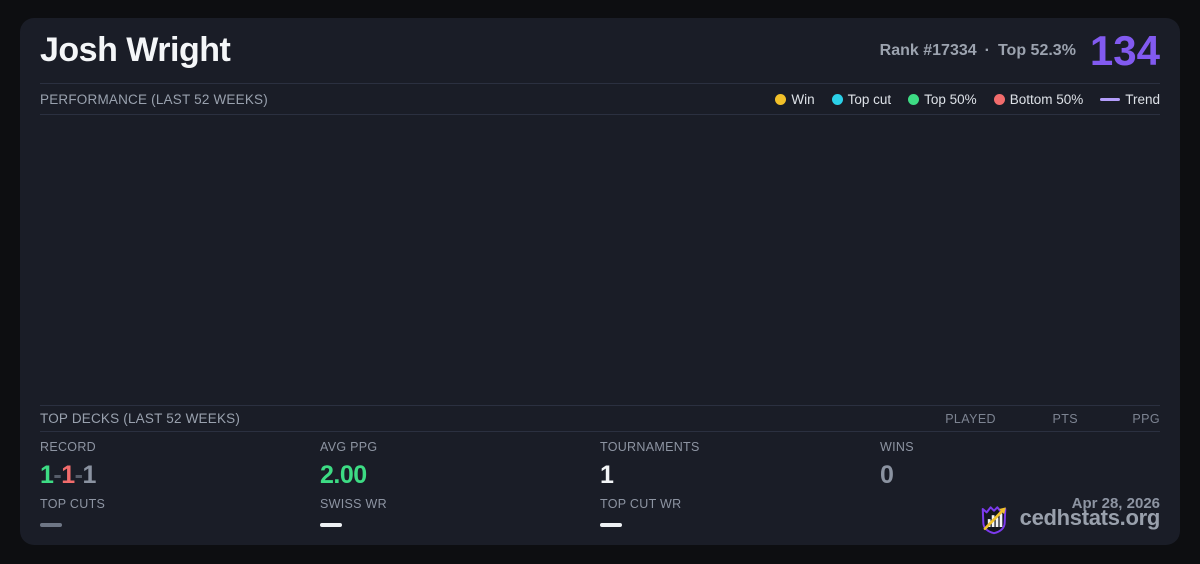 The width and height of the screenshot is (1200, 564). Describe the element at coordinates (154, 99) in the screenshot. I see `performance-title: PERFORMANCE (LAST 52 WEEKS)` at that location.